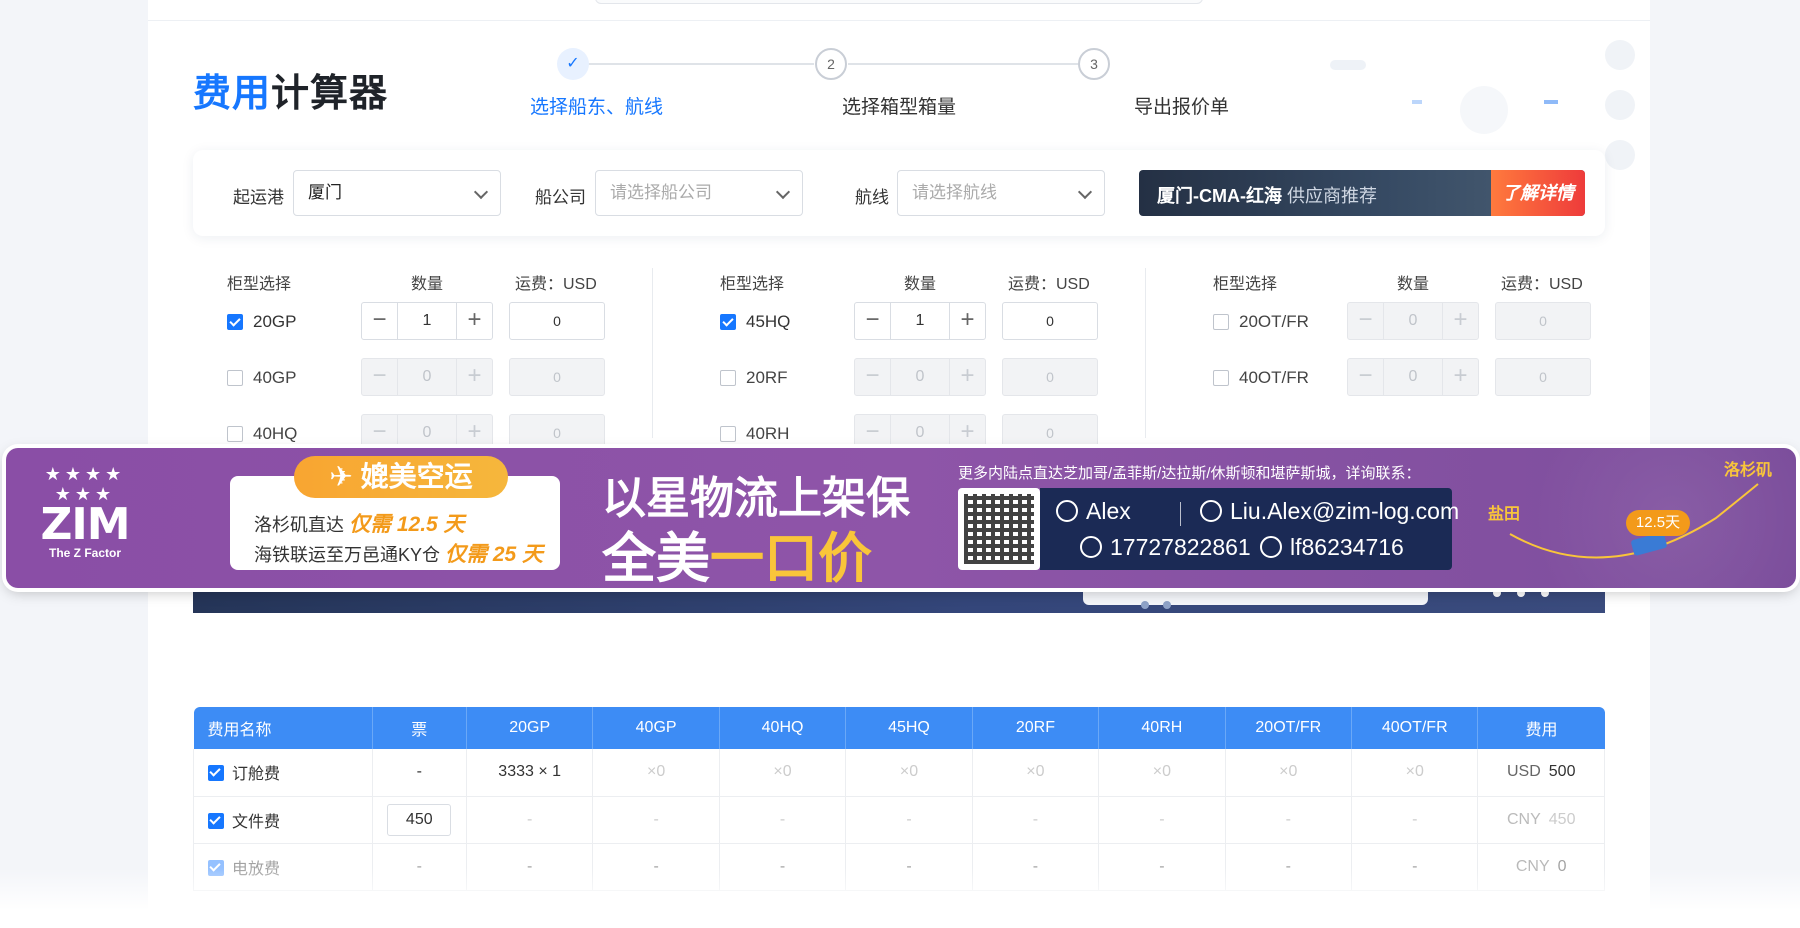 The width and height of the screenshot is (1800, 928). What do you see at coordinates (699, 193) in the screenshot?
I see `carrier-select: 请选择船公司` at bounding box center [699, 193].